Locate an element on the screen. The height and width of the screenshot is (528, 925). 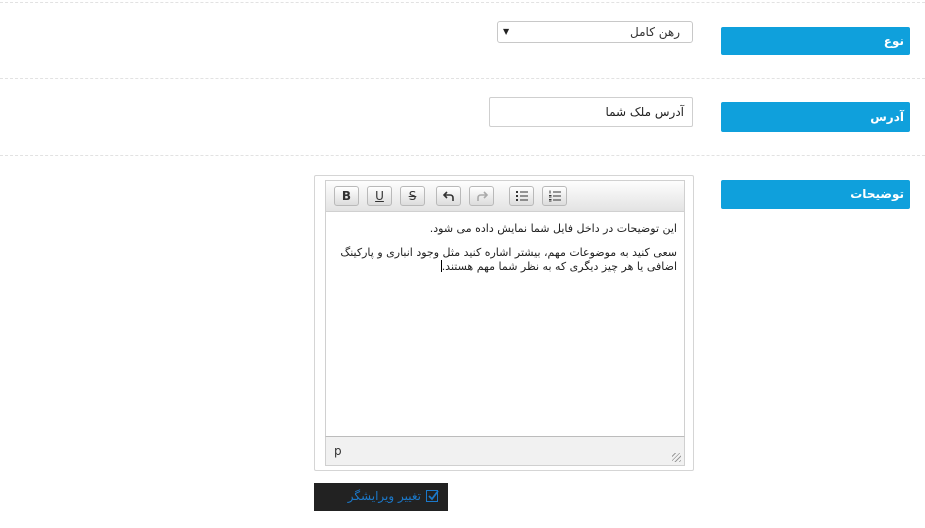
redo-button is located at coordinates (481, 196).